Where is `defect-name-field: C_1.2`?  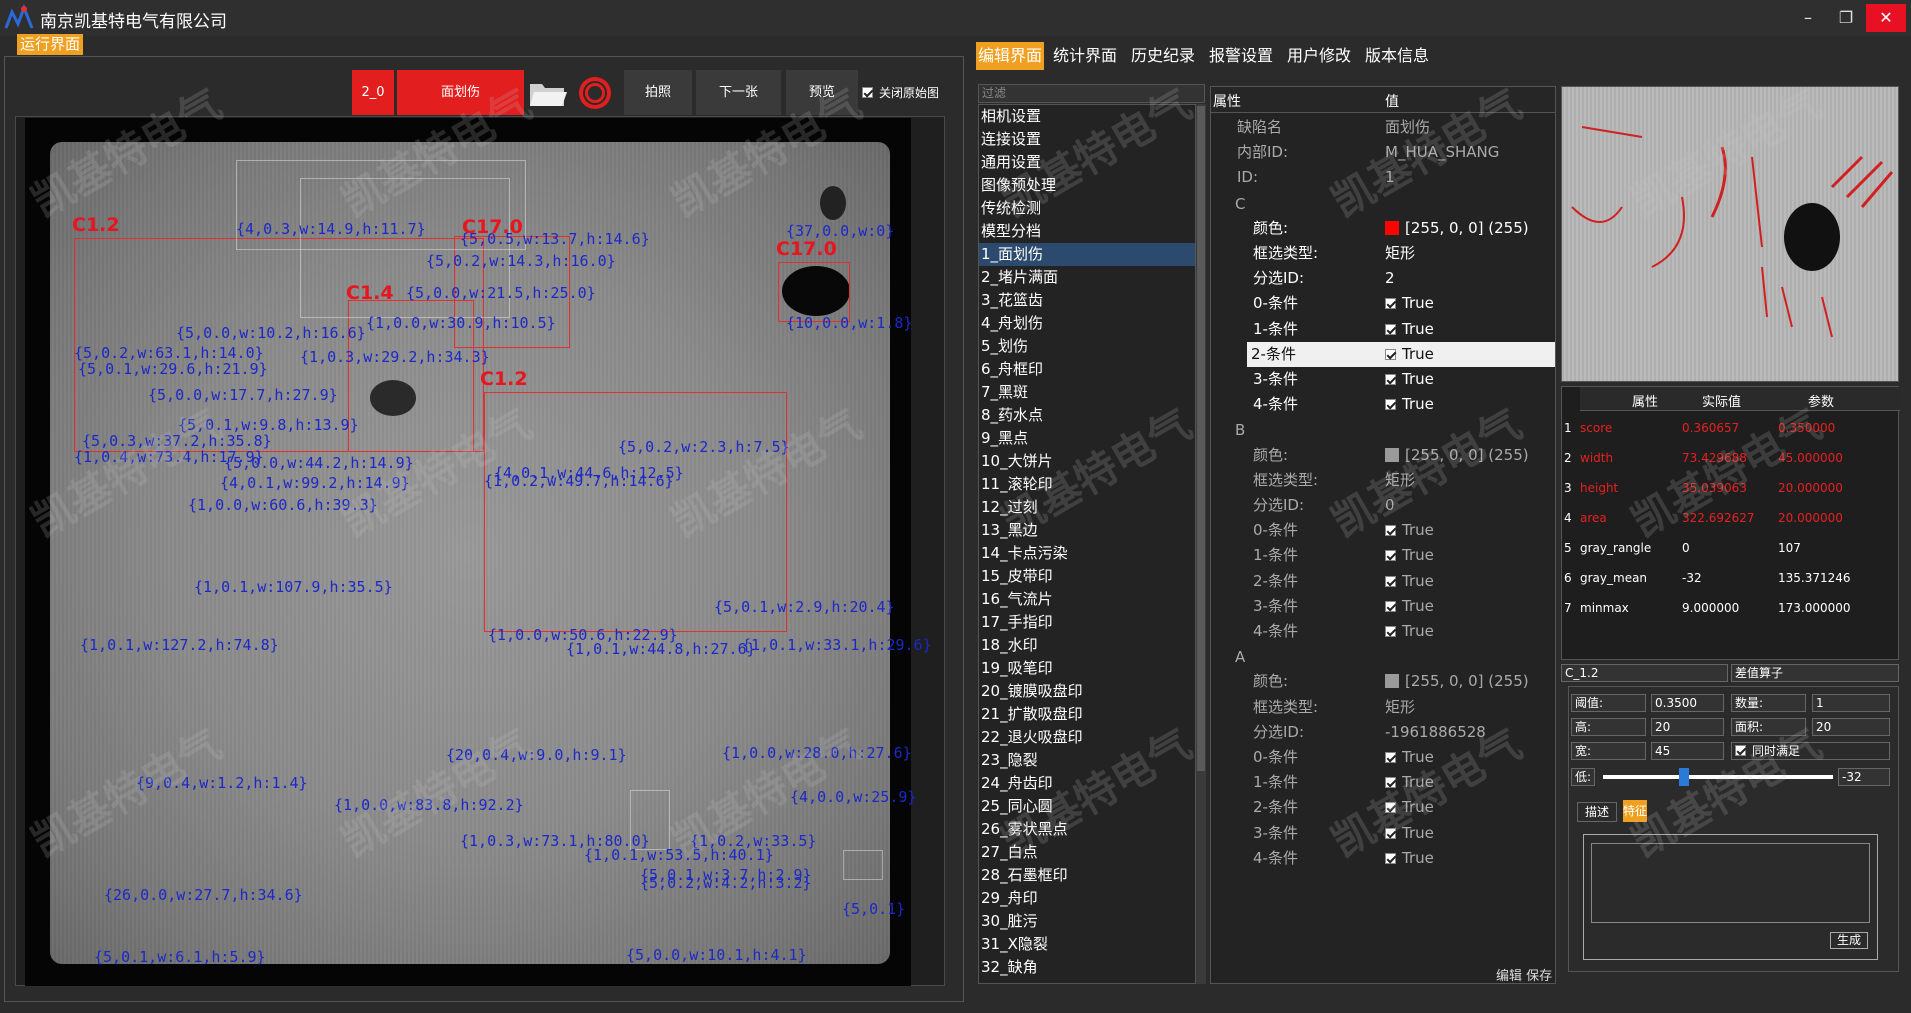
defect-name-field: C_1.2 is located at coordinates (1644, 673).